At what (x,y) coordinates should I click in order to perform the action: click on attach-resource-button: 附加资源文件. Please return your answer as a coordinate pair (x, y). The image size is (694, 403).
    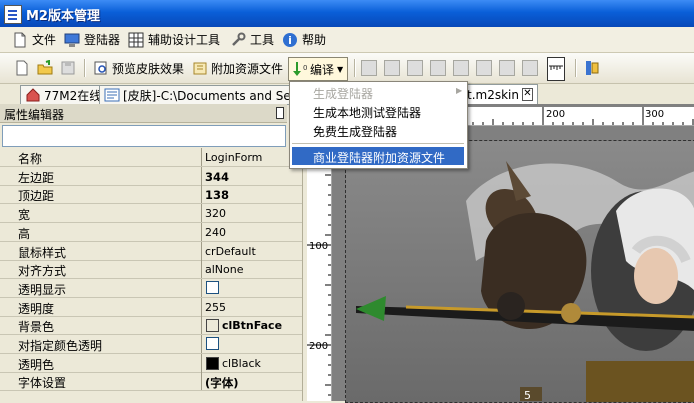
    Looking at the image, I should click on (237, 68).